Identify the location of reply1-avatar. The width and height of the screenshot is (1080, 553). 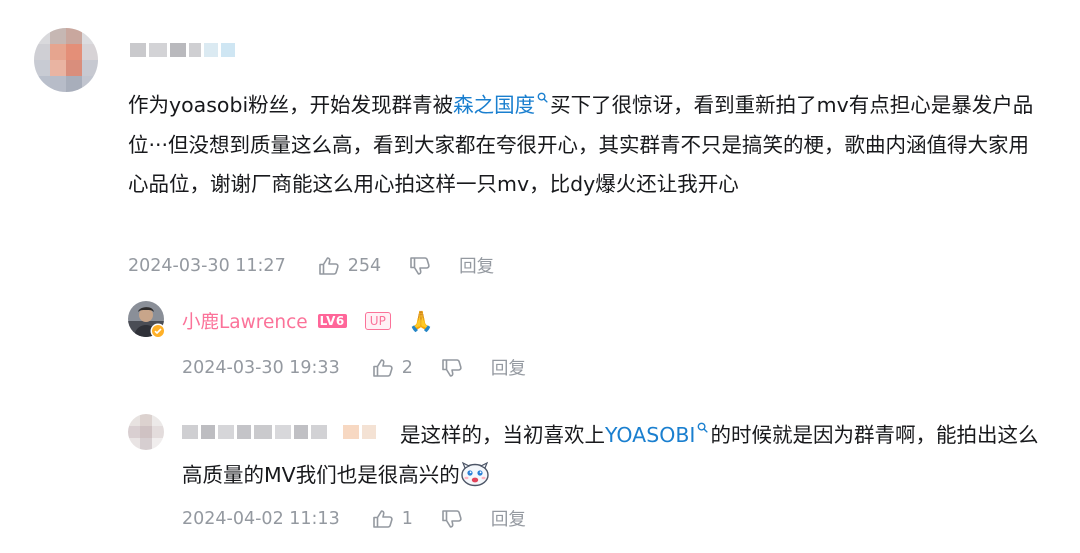
(147, 320).